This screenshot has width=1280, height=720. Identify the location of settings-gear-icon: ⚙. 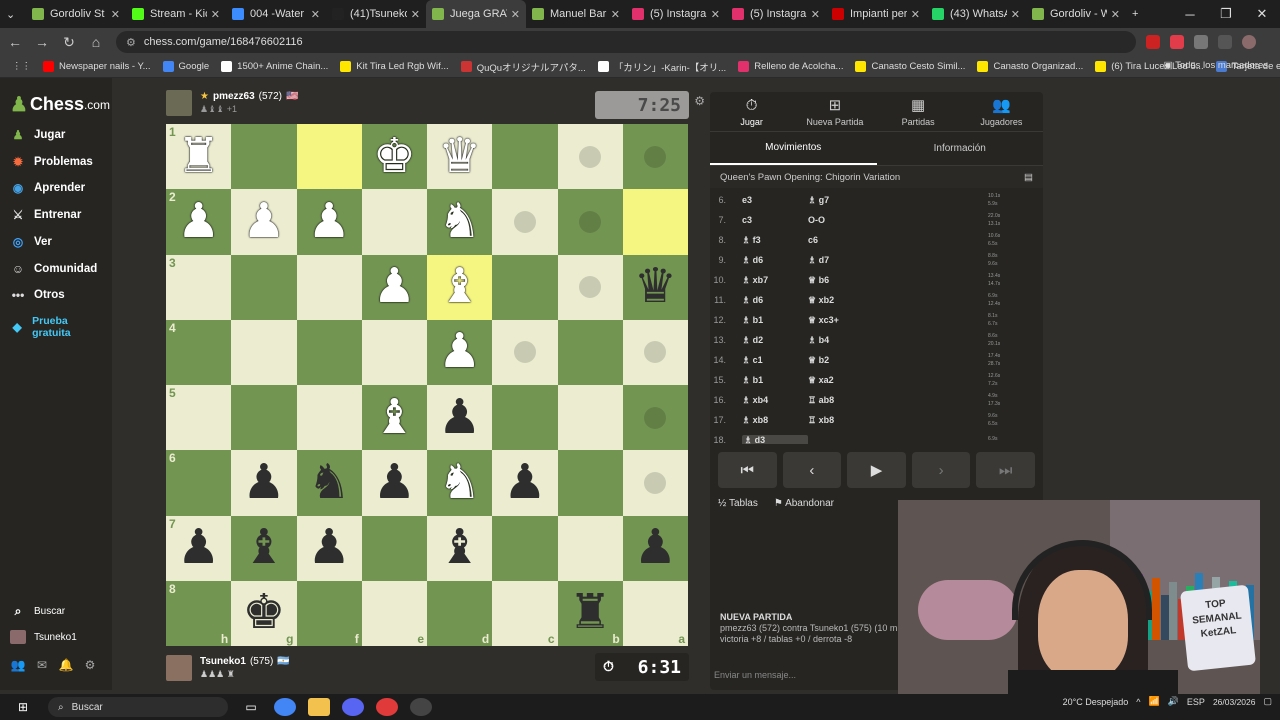
(90, 665).